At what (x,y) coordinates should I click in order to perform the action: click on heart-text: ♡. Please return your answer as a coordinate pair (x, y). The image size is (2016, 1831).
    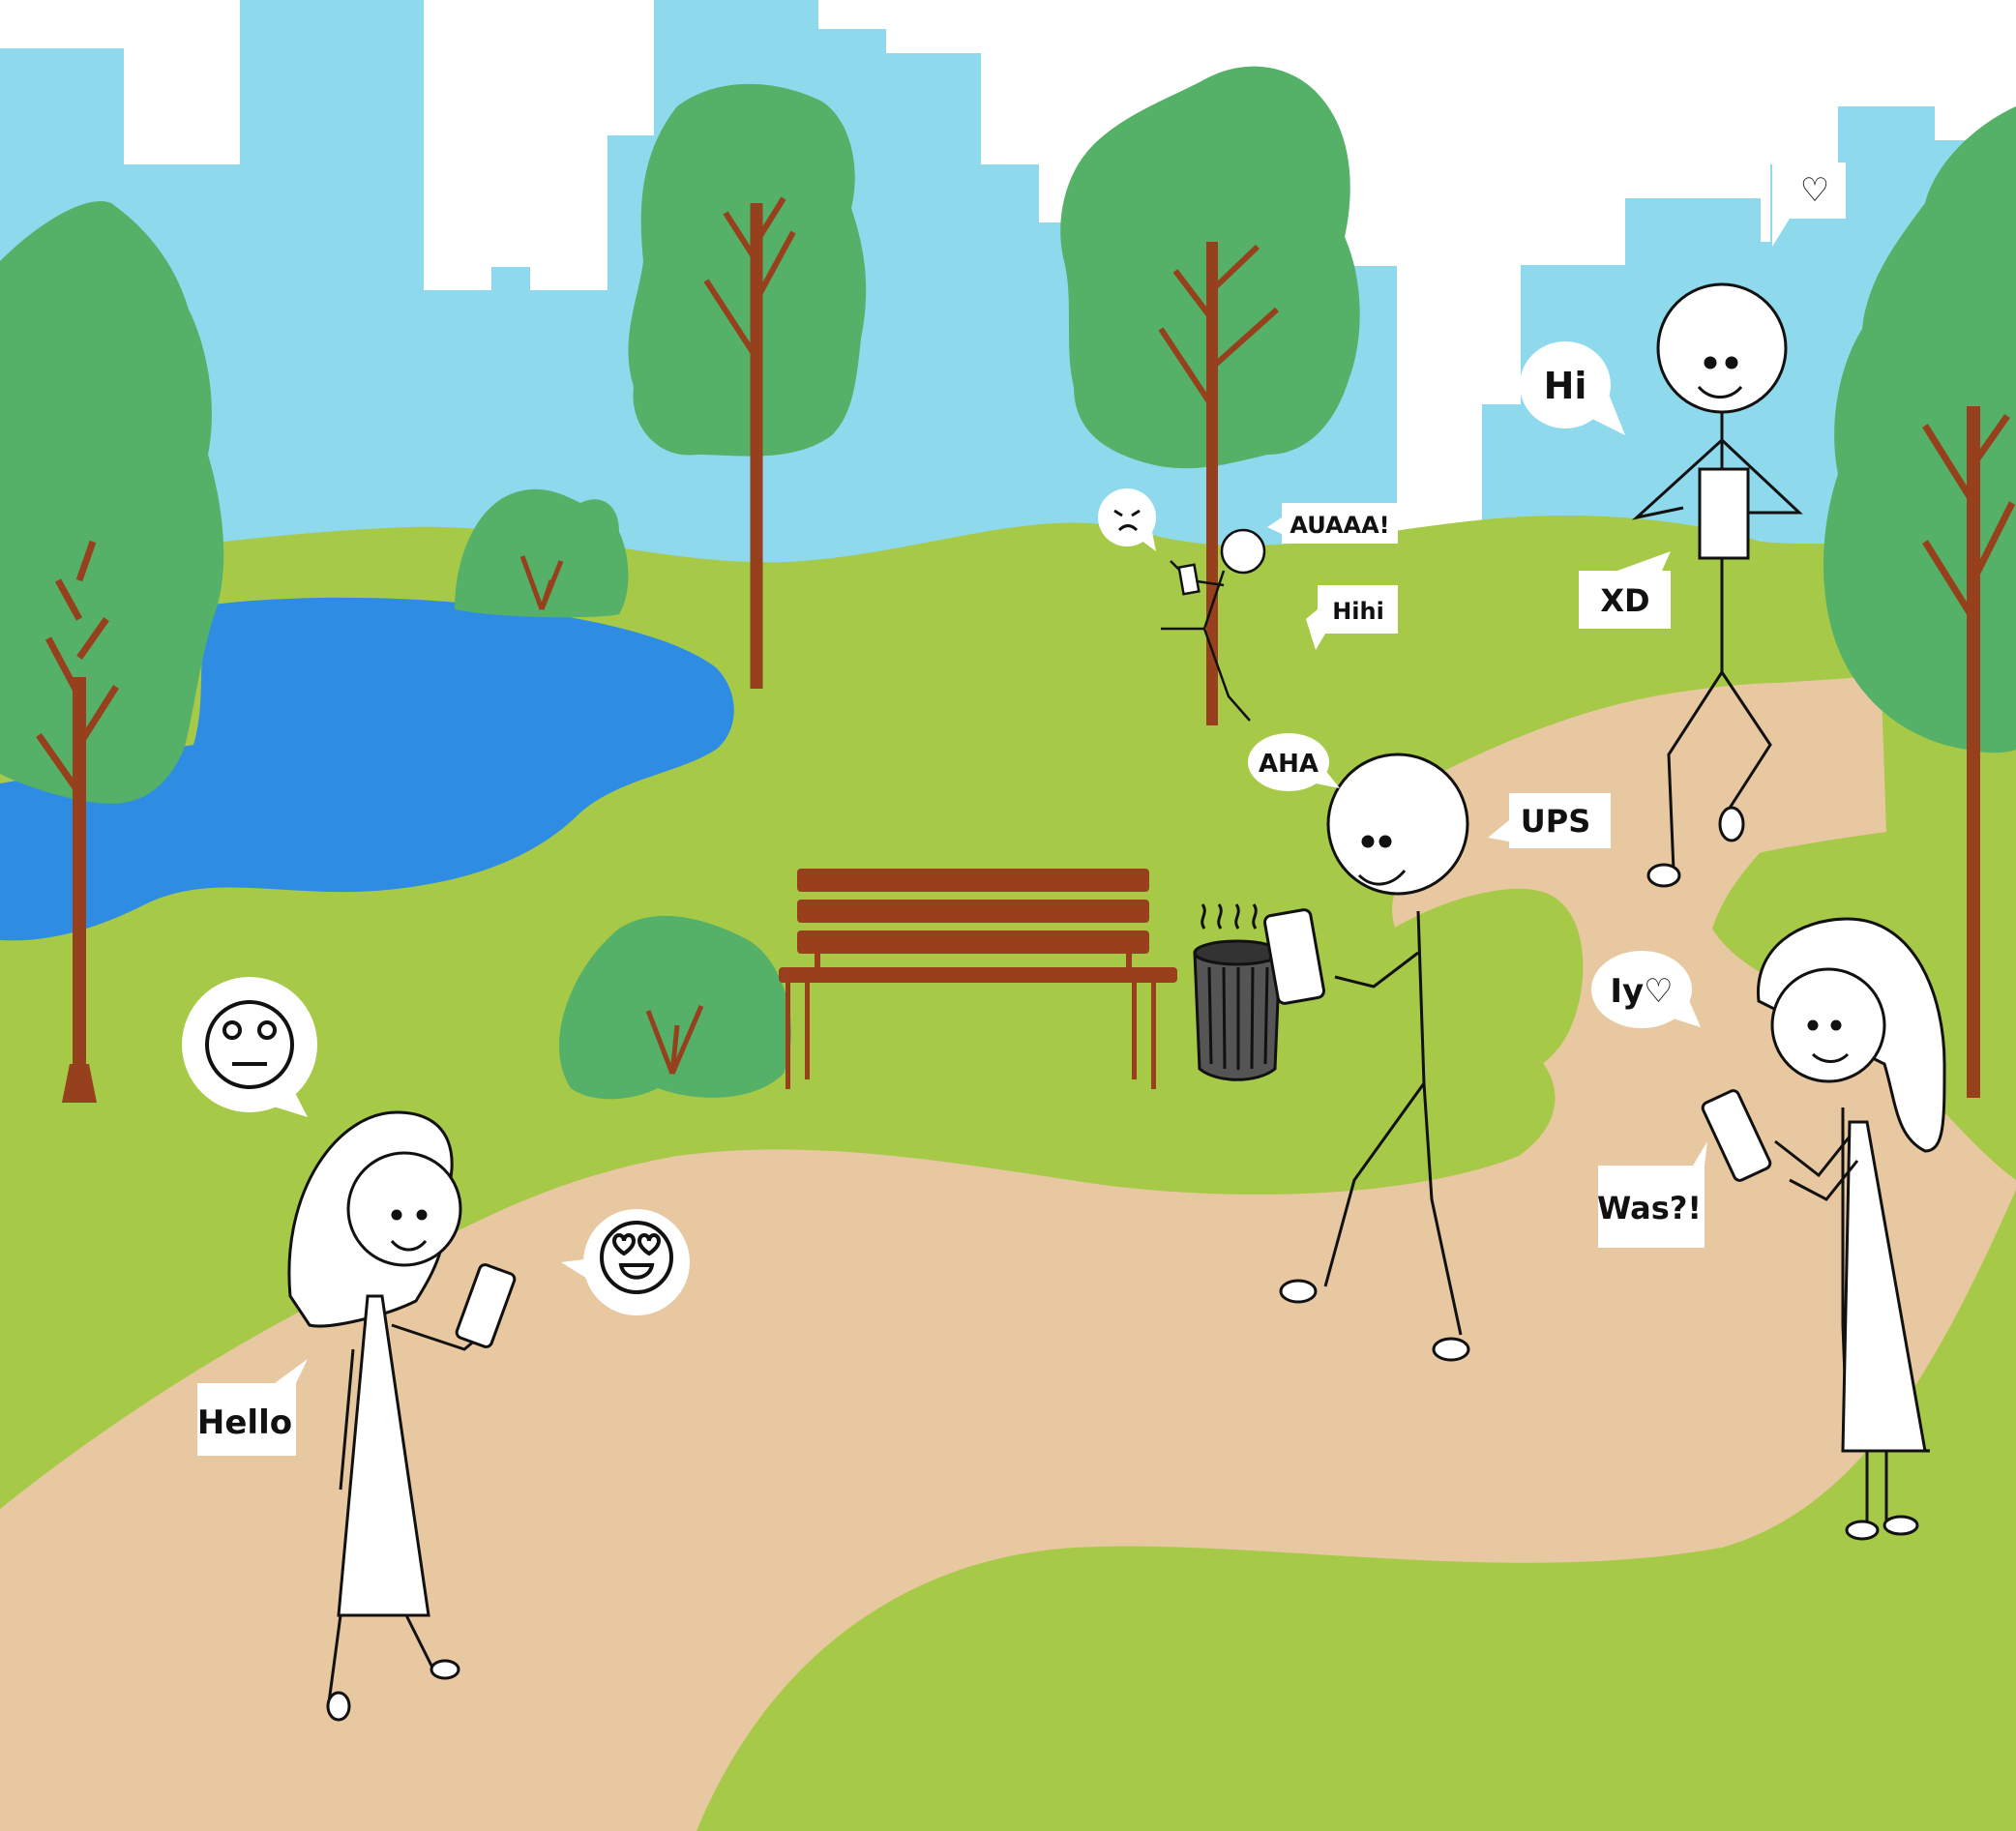
    Looking at the image, I should click on (1815, 190).